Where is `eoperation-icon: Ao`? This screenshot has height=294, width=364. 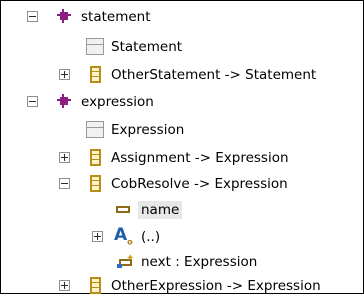 eoperation-icon: Ao is located at coordinates (123, 236).